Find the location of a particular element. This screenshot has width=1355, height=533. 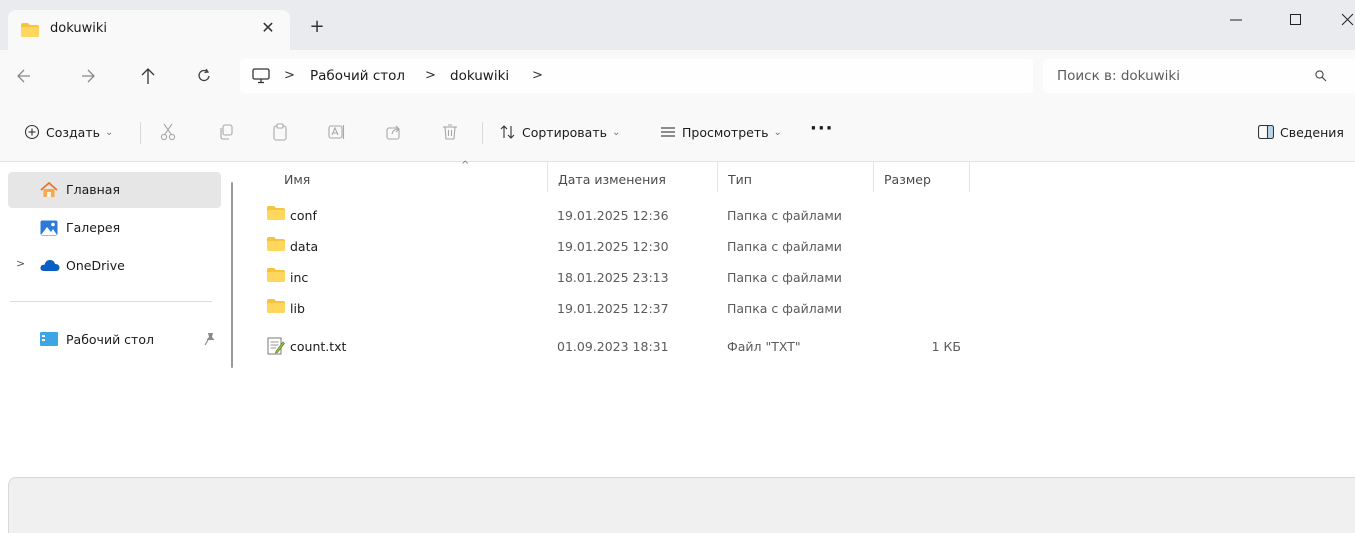

sort-icon is located at coordinates (507, 132).